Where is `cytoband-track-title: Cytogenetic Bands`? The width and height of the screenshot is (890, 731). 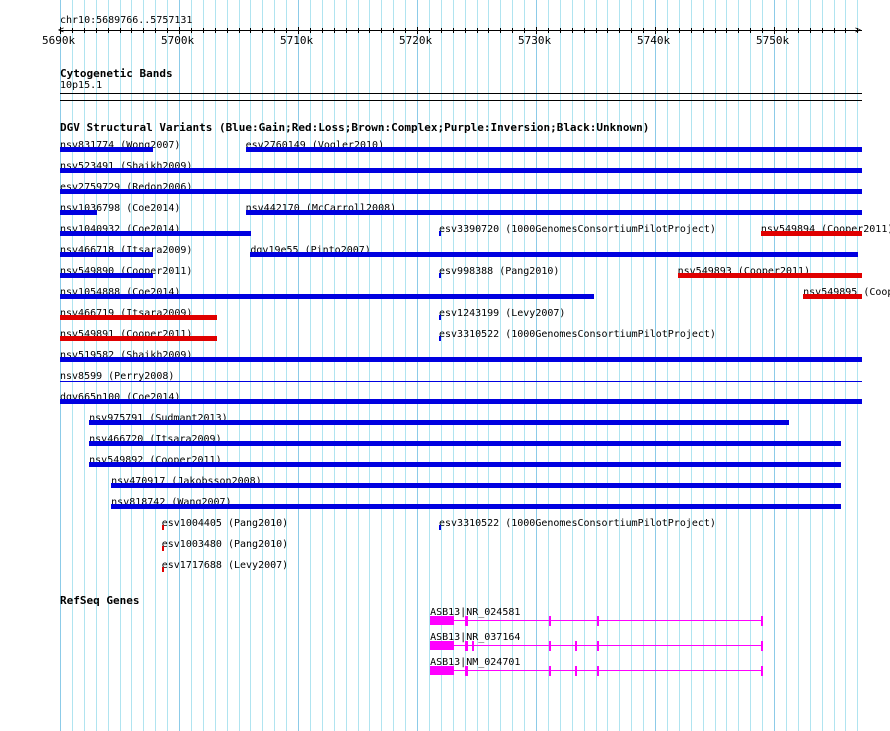 cytoband-track-title: Cytogenetic Bands is located at coordinates (116, 73).